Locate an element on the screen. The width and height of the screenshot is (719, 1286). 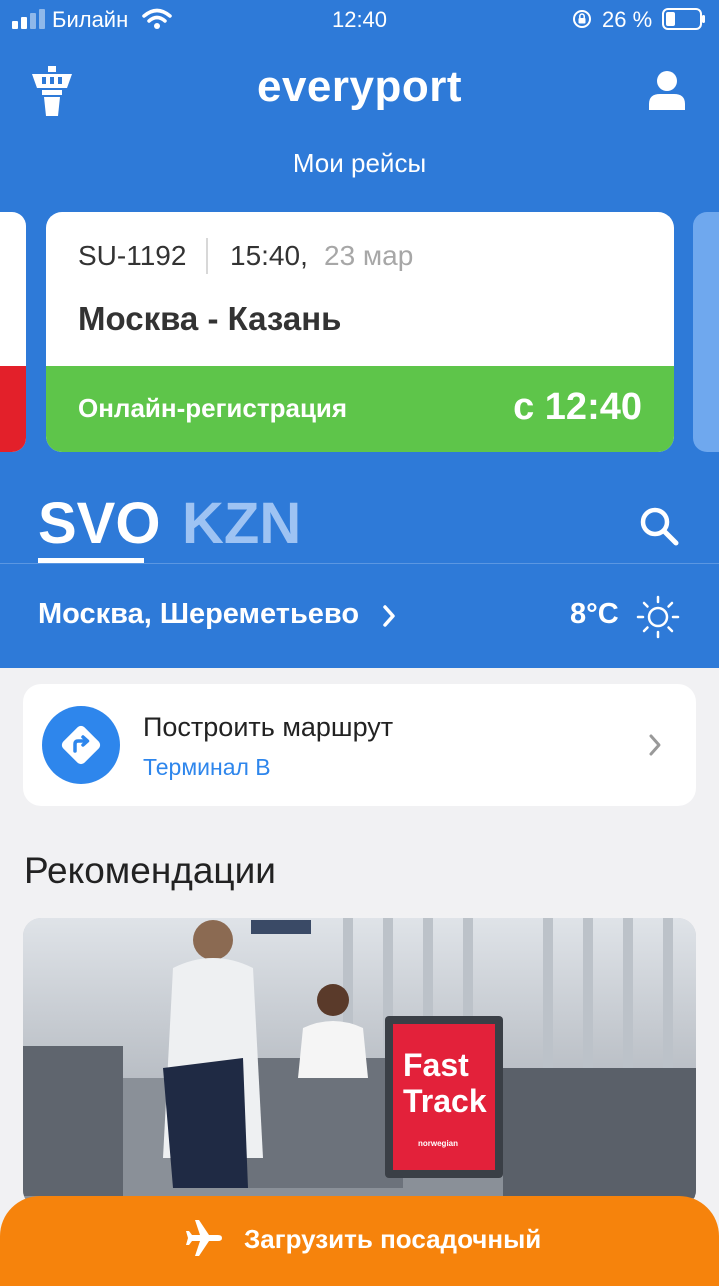
checkin-label: Онлайн-регистрация is located at coordinates (213, 408).